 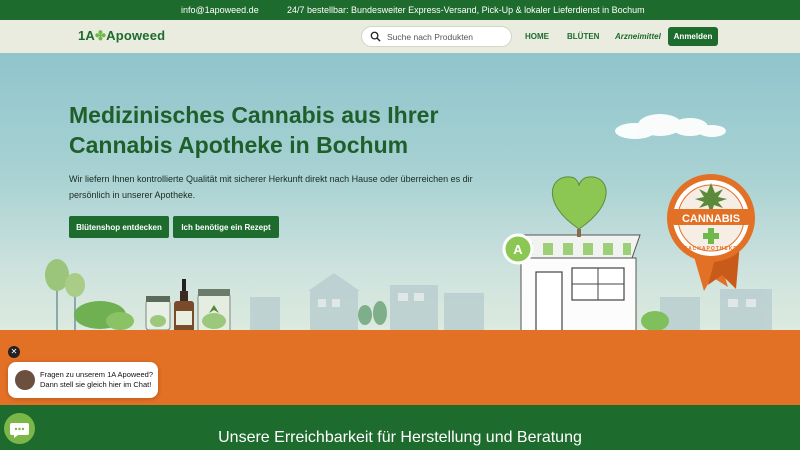 I want to click on search-input, so click(x=447, y=36).